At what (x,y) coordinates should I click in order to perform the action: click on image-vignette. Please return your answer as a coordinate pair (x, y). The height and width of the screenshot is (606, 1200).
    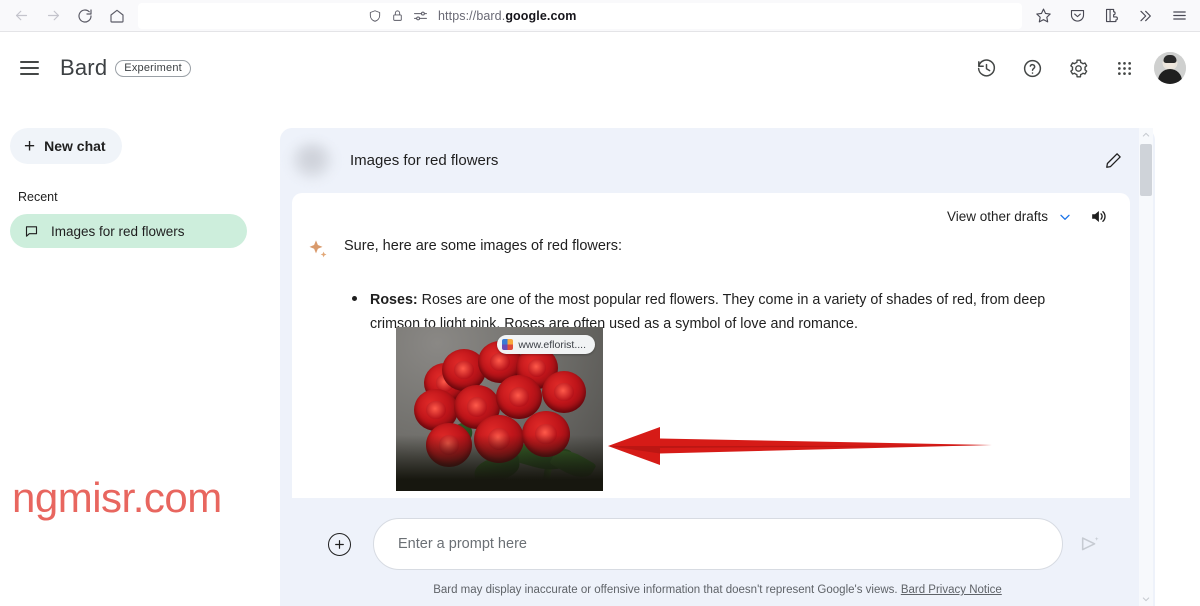
    Looking at the image, I should click on (499, 463).